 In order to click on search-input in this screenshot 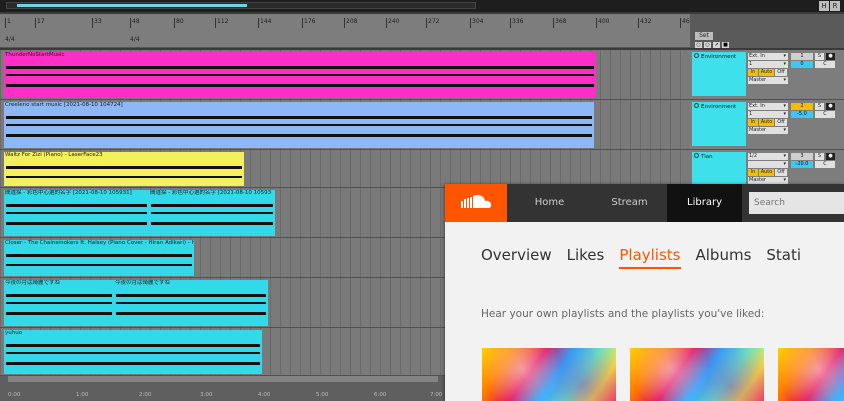, I will do `click(796, 203)`.